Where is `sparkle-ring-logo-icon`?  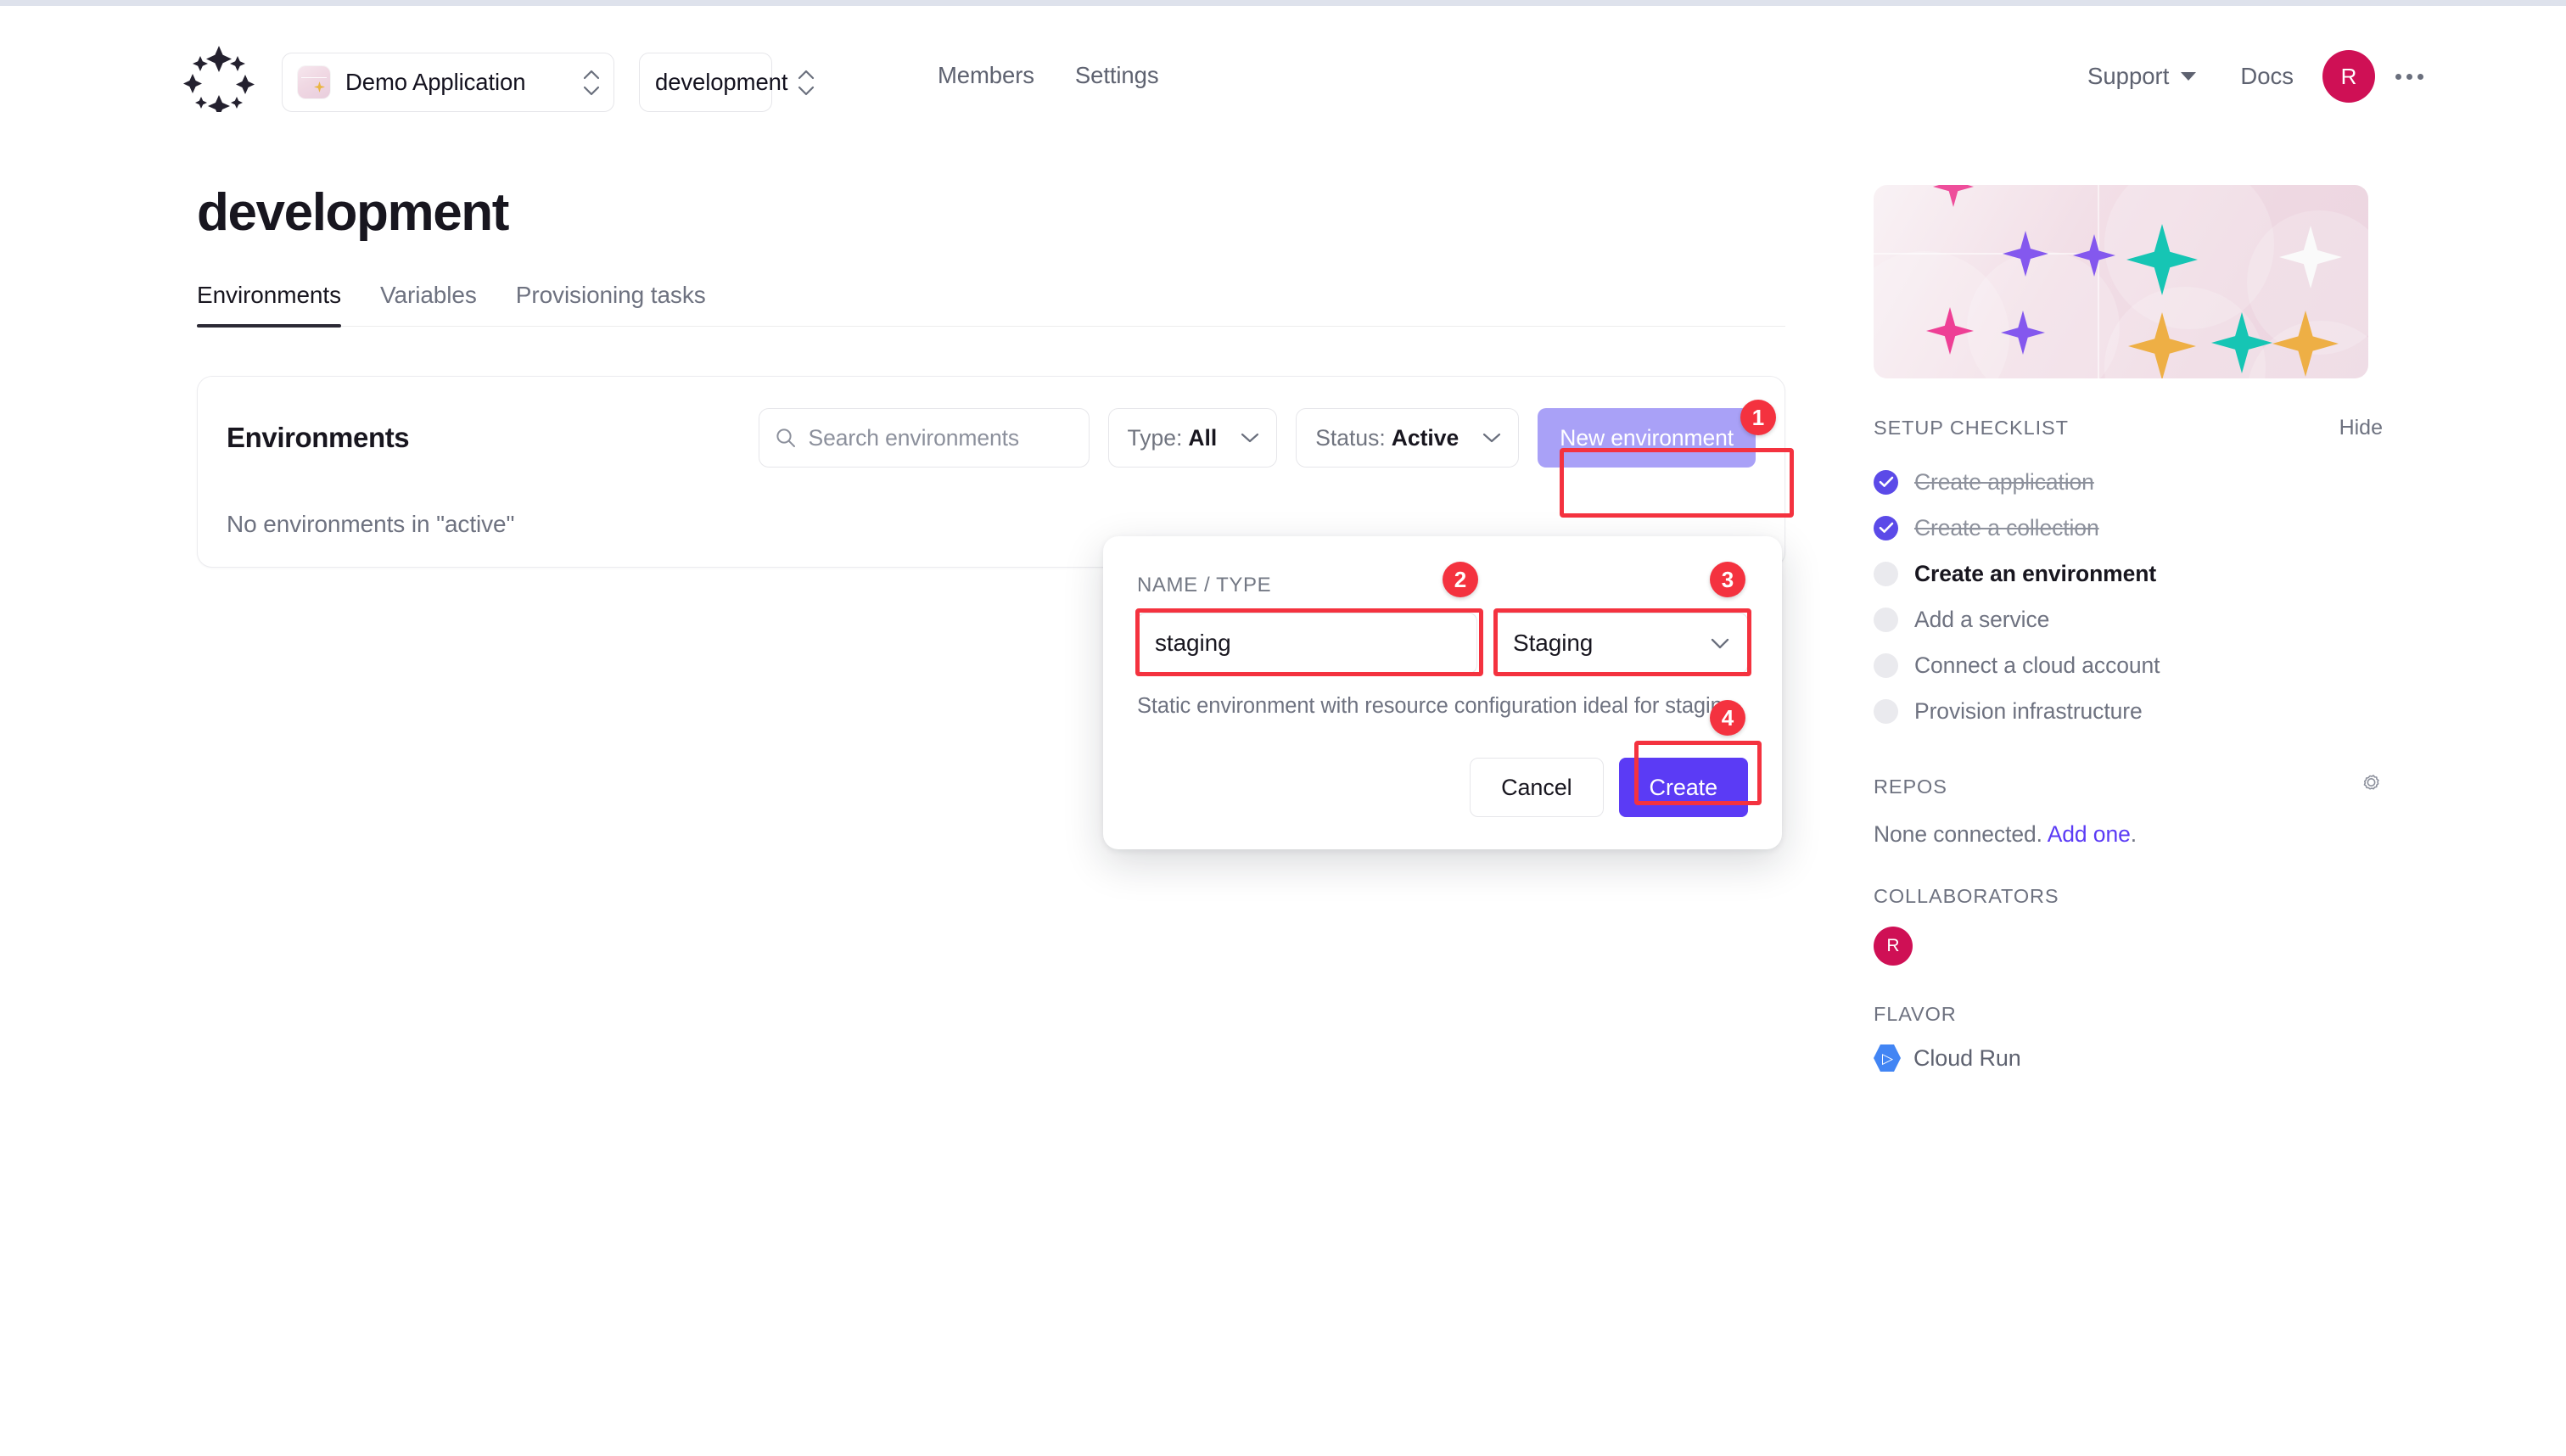 sparkle-ring-logo-icon is located at coordinates (219, 80).